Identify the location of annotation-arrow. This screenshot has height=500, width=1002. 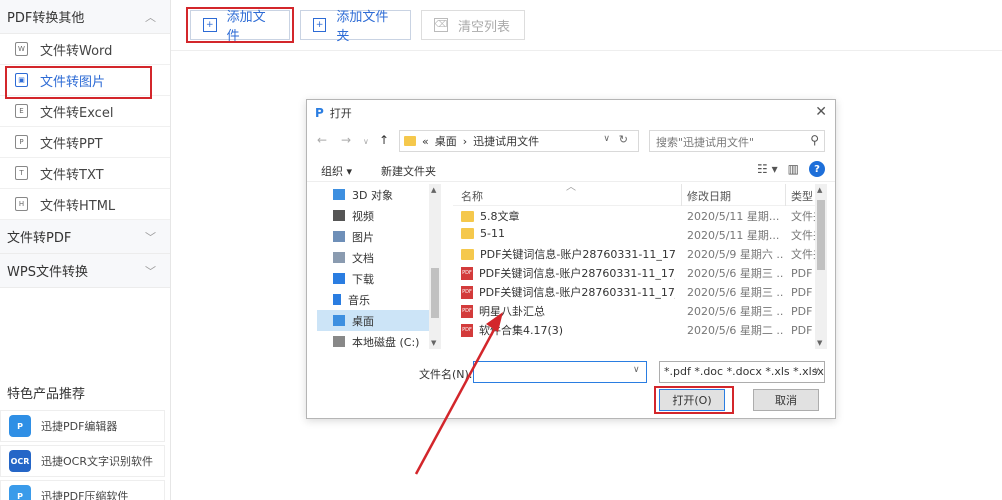
(458, 393).